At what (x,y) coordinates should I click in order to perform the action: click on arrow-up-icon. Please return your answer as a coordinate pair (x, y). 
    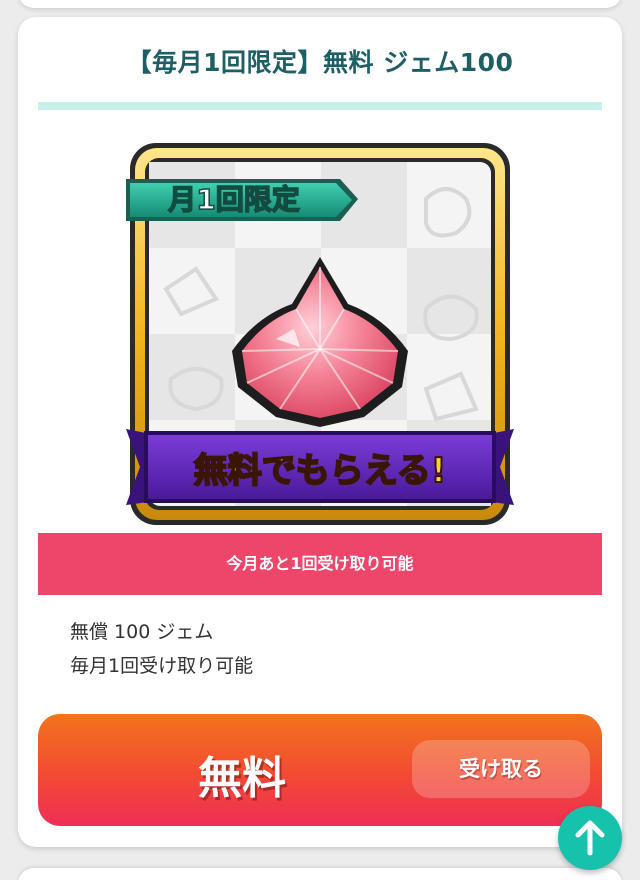
    Looking at the image, I should click on (590, 838).